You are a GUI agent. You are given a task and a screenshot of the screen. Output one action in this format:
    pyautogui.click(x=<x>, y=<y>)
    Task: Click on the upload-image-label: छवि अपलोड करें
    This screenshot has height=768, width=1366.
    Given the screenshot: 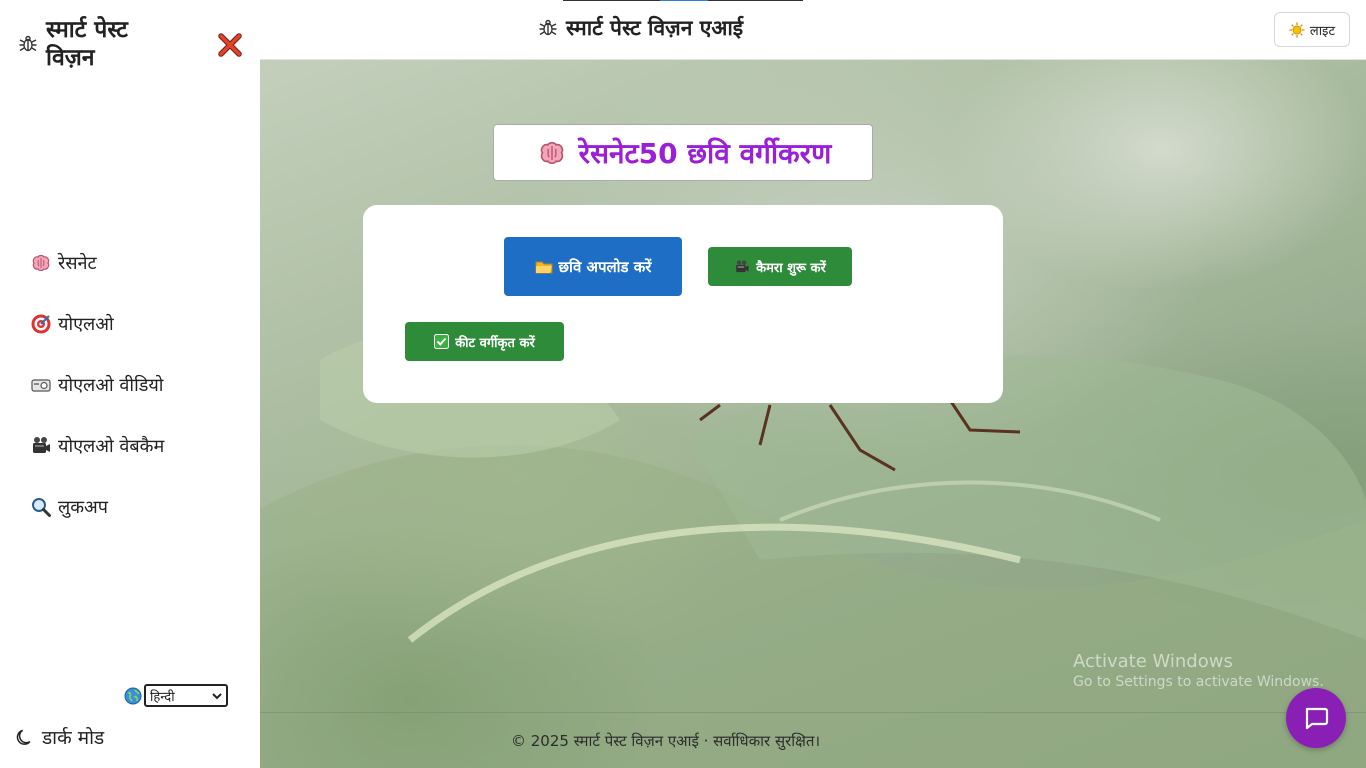 What is the action you would take?
    pyautogui.click(x=605, y=266)
    